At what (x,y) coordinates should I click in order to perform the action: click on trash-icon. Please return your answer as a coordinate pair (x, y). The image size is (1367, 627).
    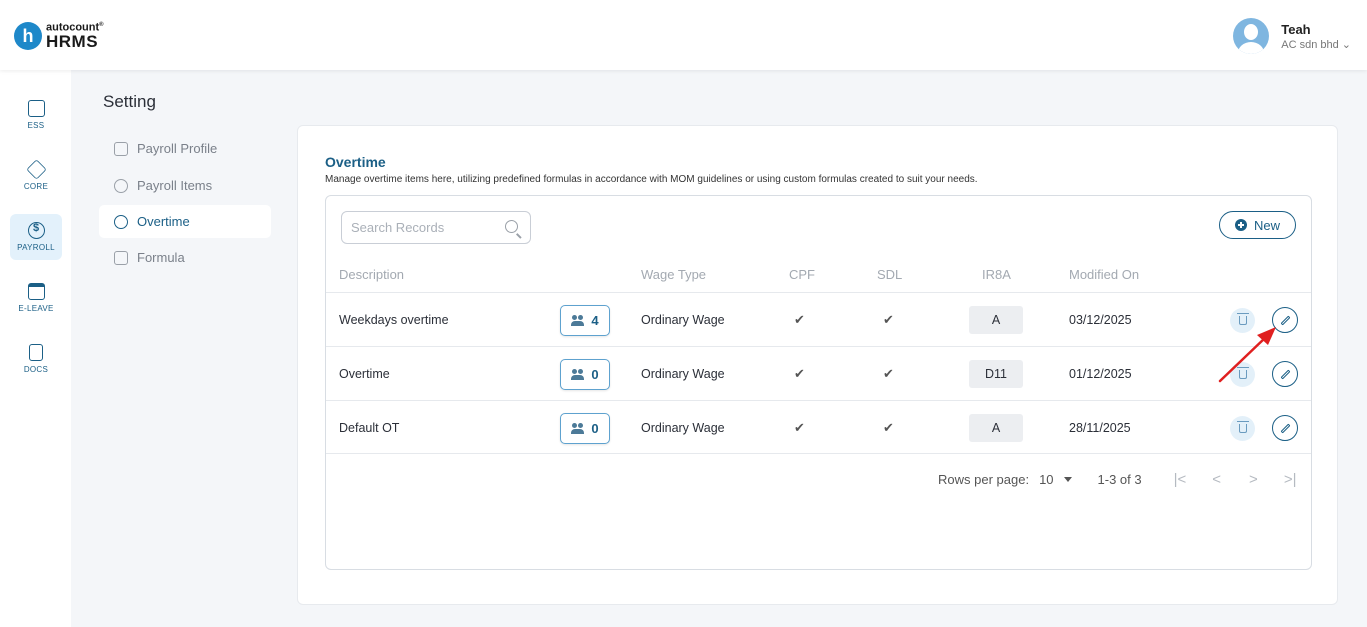
    Looking at the image, I should click on (1242, 426).